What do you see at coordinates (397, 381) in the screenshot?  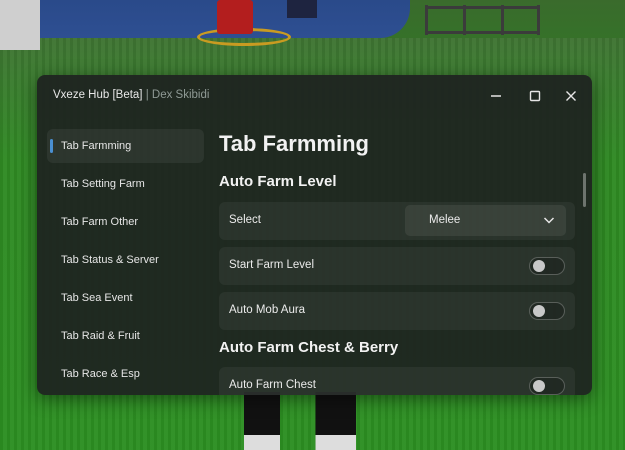 I see `auto-farm-chest-row: Auto Farm Chest` at bounding box center [397, 381].